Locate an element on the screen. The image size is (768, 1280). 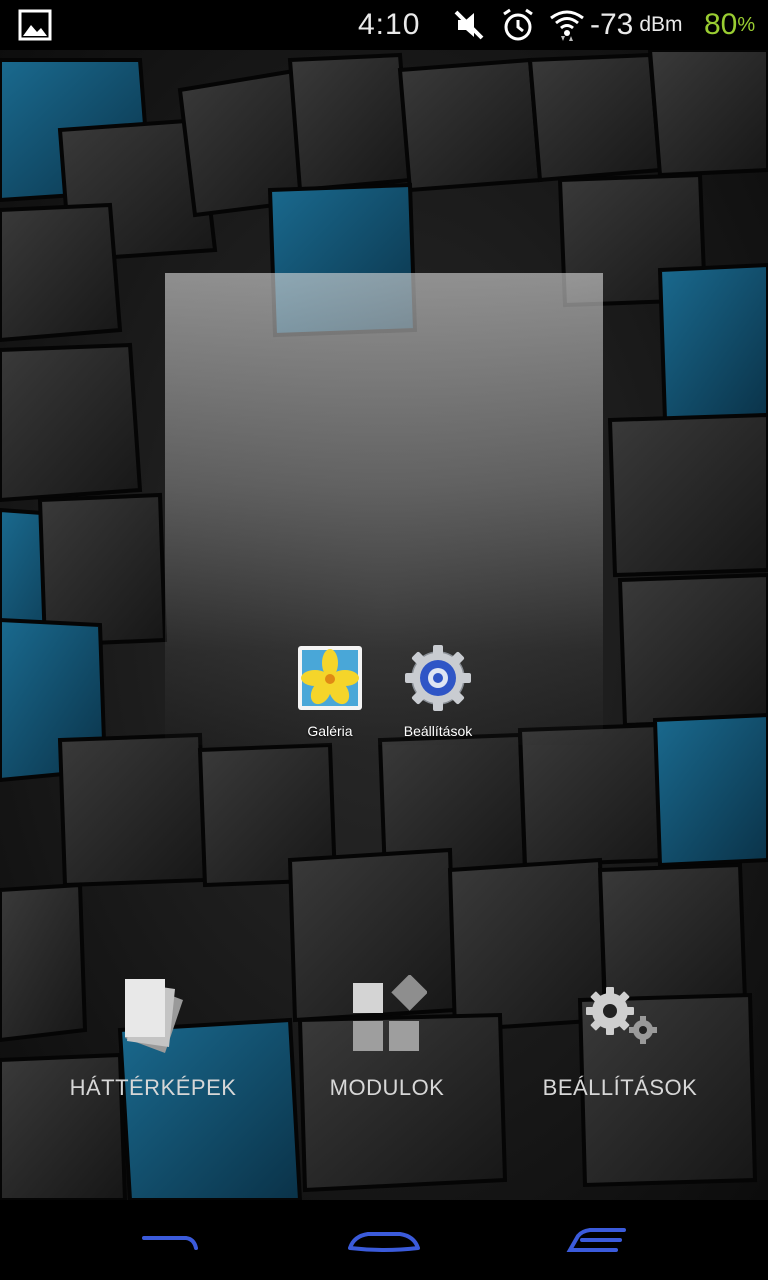
app-galeria: Galéria is located at coordinates (330, 691).